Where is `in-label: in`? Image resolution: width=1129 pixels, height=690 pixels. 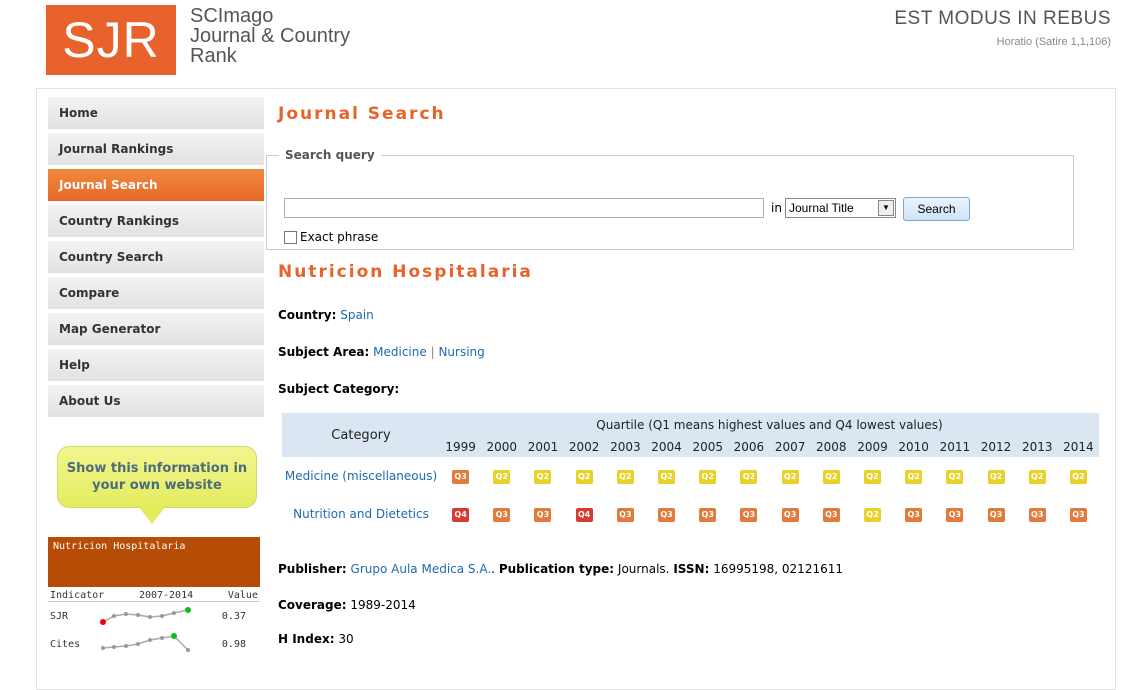 in-label: in is located at coordinates (776, 208).